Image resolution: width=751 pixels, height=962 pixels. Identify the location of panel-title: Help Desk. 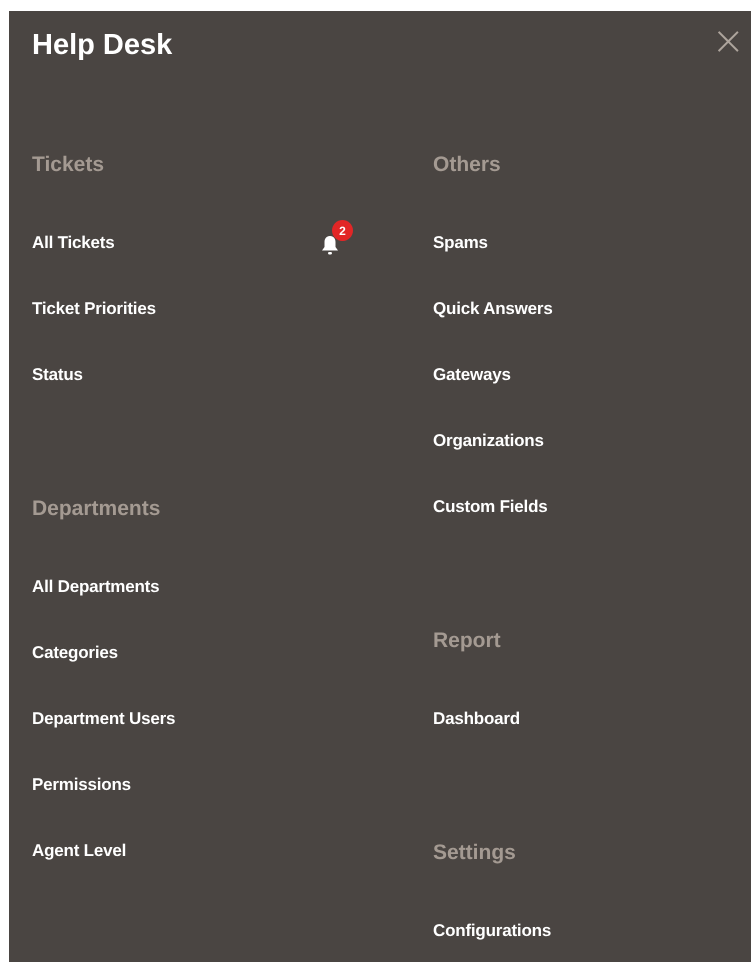
(102, 45).